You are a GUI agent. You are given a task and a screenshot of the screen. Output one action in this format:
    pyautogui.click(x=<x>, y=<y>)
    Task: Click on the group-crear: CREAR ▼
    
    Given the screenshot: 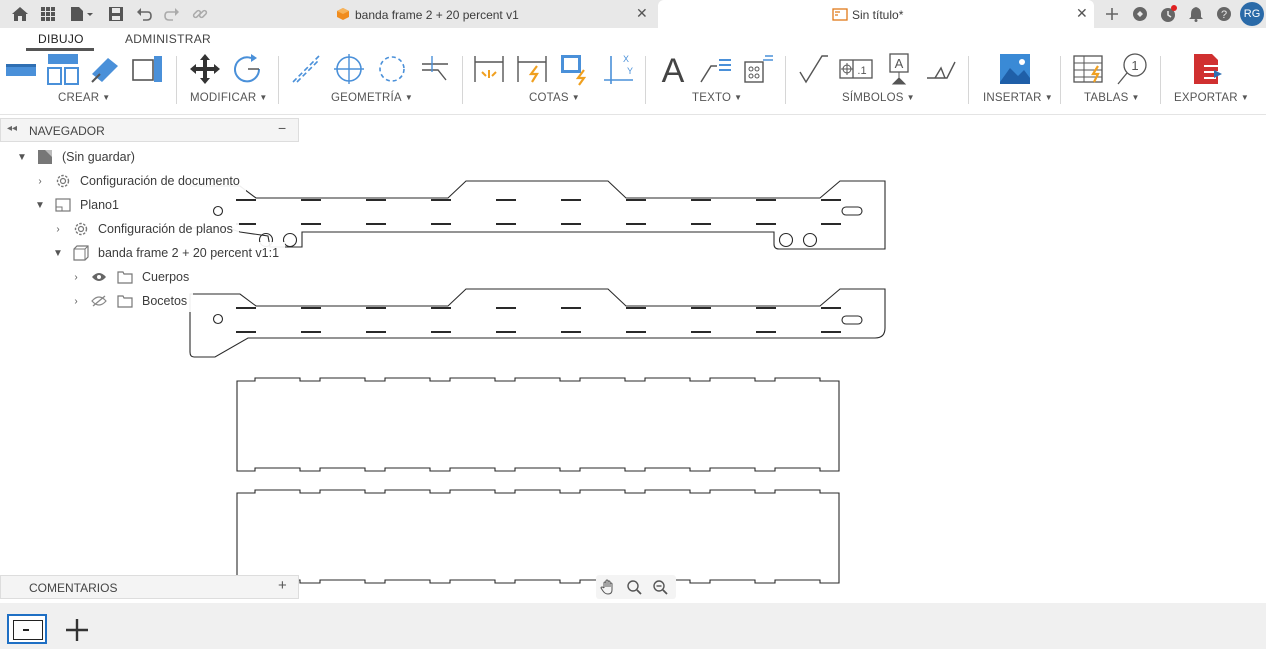 What is the action you would take?
    pyautogui.click(x=84, y=98)
    